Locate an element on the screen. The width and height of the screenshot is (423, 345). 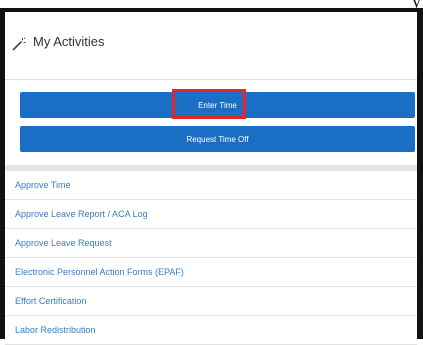
enter-time-highlight-box is located at coordinates (209, 104).